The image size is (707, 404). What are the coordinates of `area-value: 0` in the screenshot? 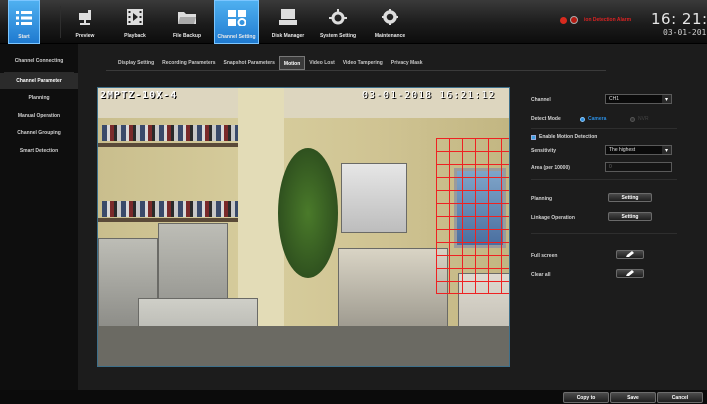 It's located at (610, 167).